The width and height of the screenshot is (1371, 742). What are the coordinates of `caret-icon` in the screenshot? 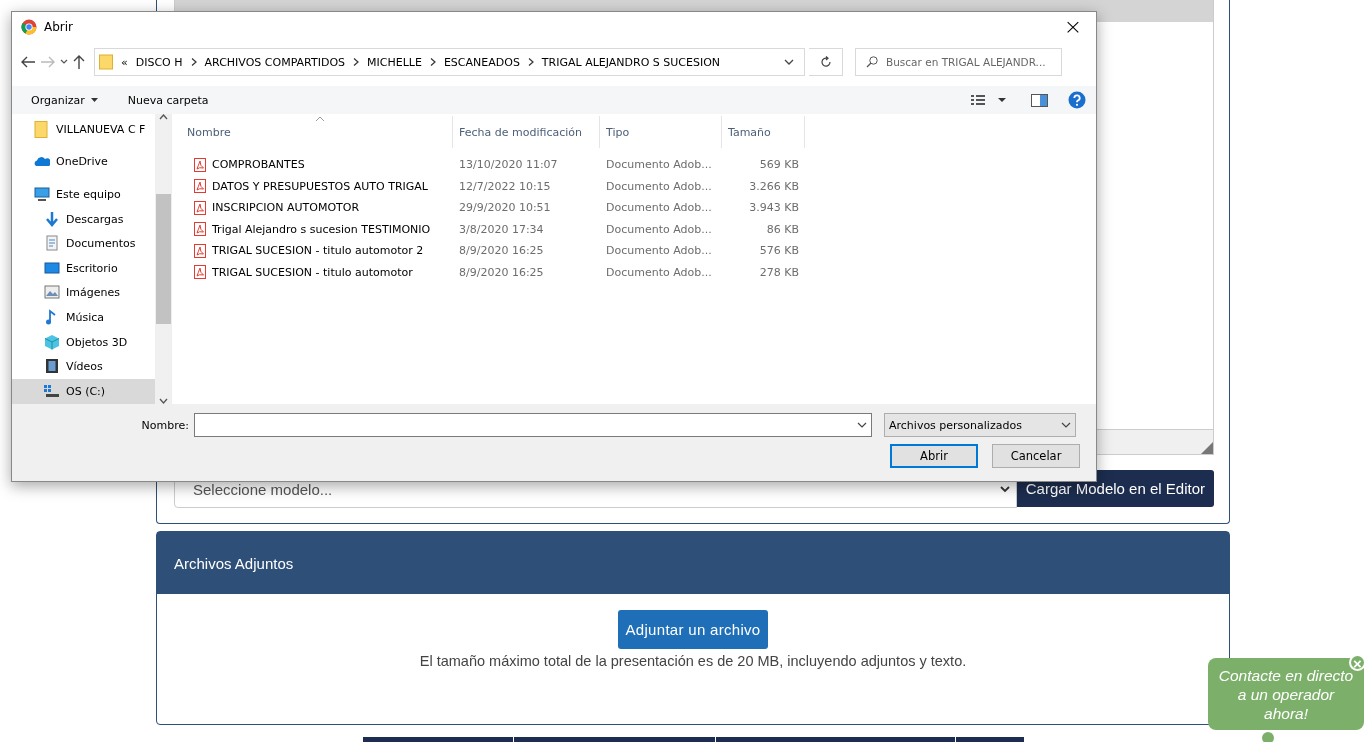 It's located at (94, 100).